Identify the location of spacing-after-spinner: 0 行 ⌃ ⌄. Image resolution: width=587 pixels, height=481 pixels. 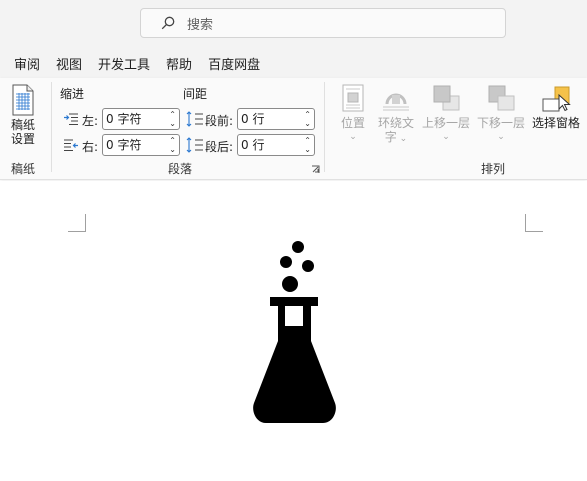
(276, 145).